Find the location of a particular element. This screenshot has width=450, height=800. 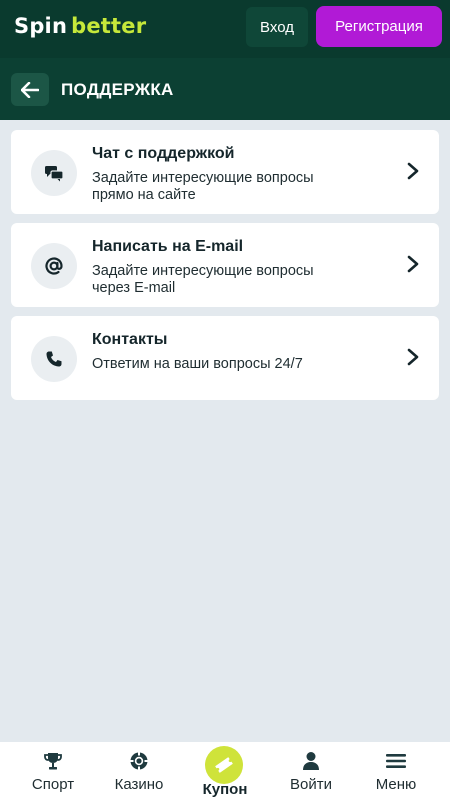

page-titlebar: ПОДДЕРЖКА is located at coordinates (225, 89).